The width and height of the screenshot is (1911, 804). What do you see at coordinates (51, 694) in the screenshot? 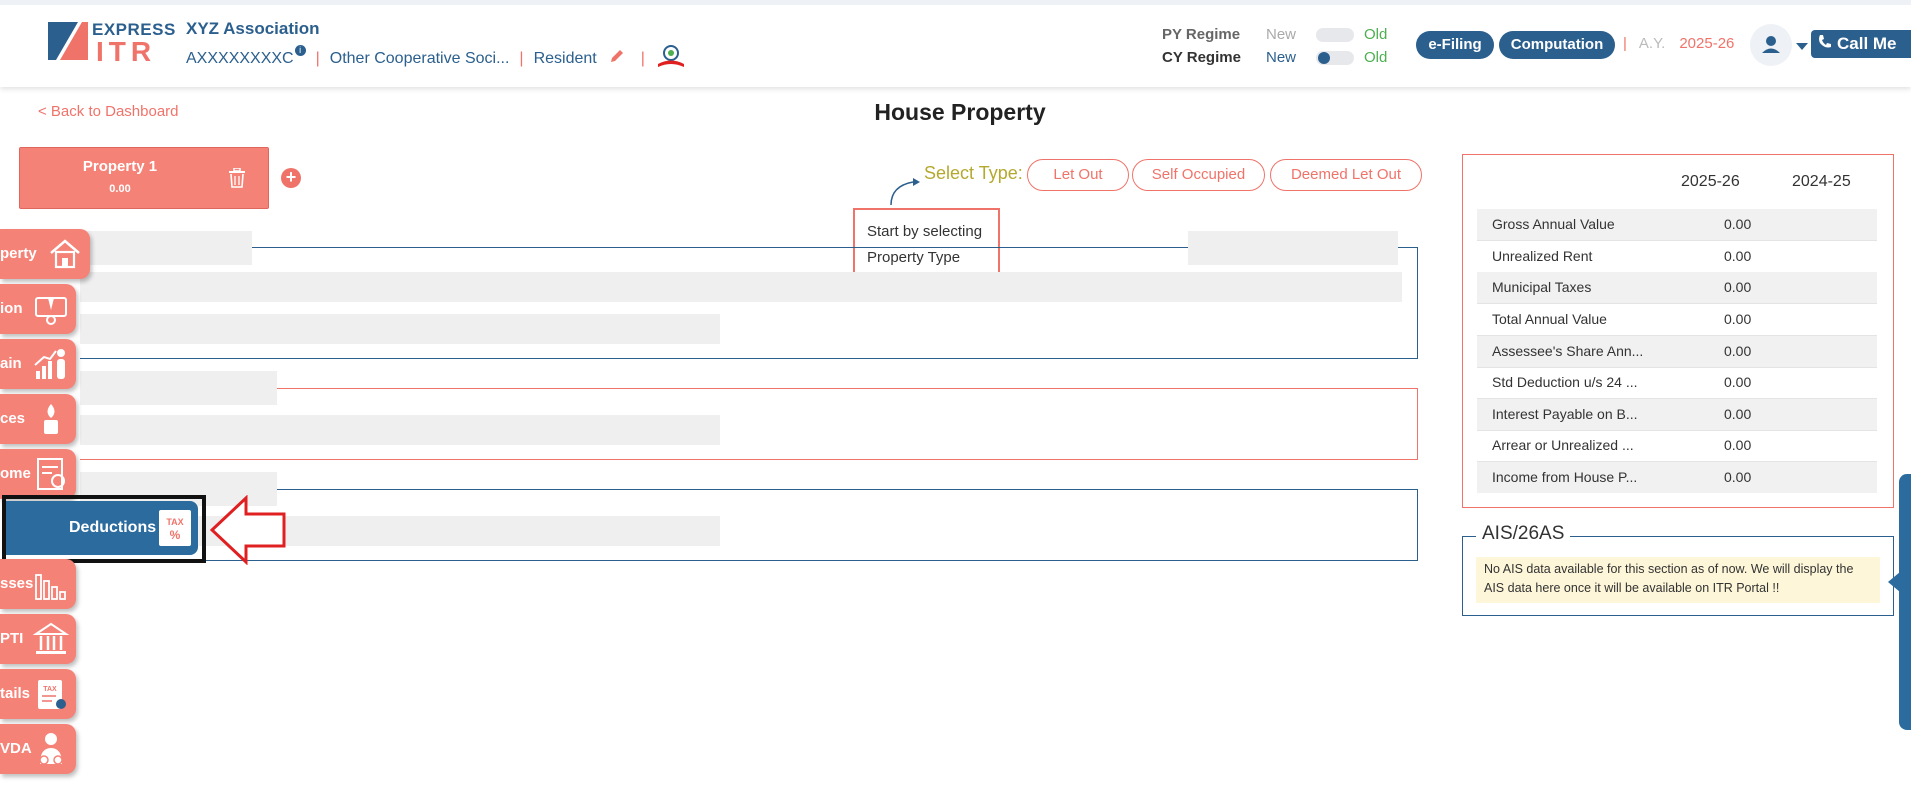
I see `tax-clipboard-icon: TAX` at bounding box center [51, 694].